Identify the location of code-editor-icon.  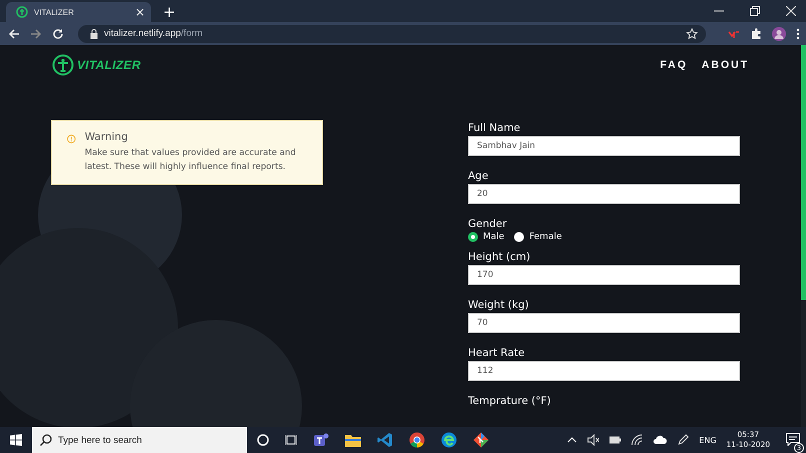
(385, 440).